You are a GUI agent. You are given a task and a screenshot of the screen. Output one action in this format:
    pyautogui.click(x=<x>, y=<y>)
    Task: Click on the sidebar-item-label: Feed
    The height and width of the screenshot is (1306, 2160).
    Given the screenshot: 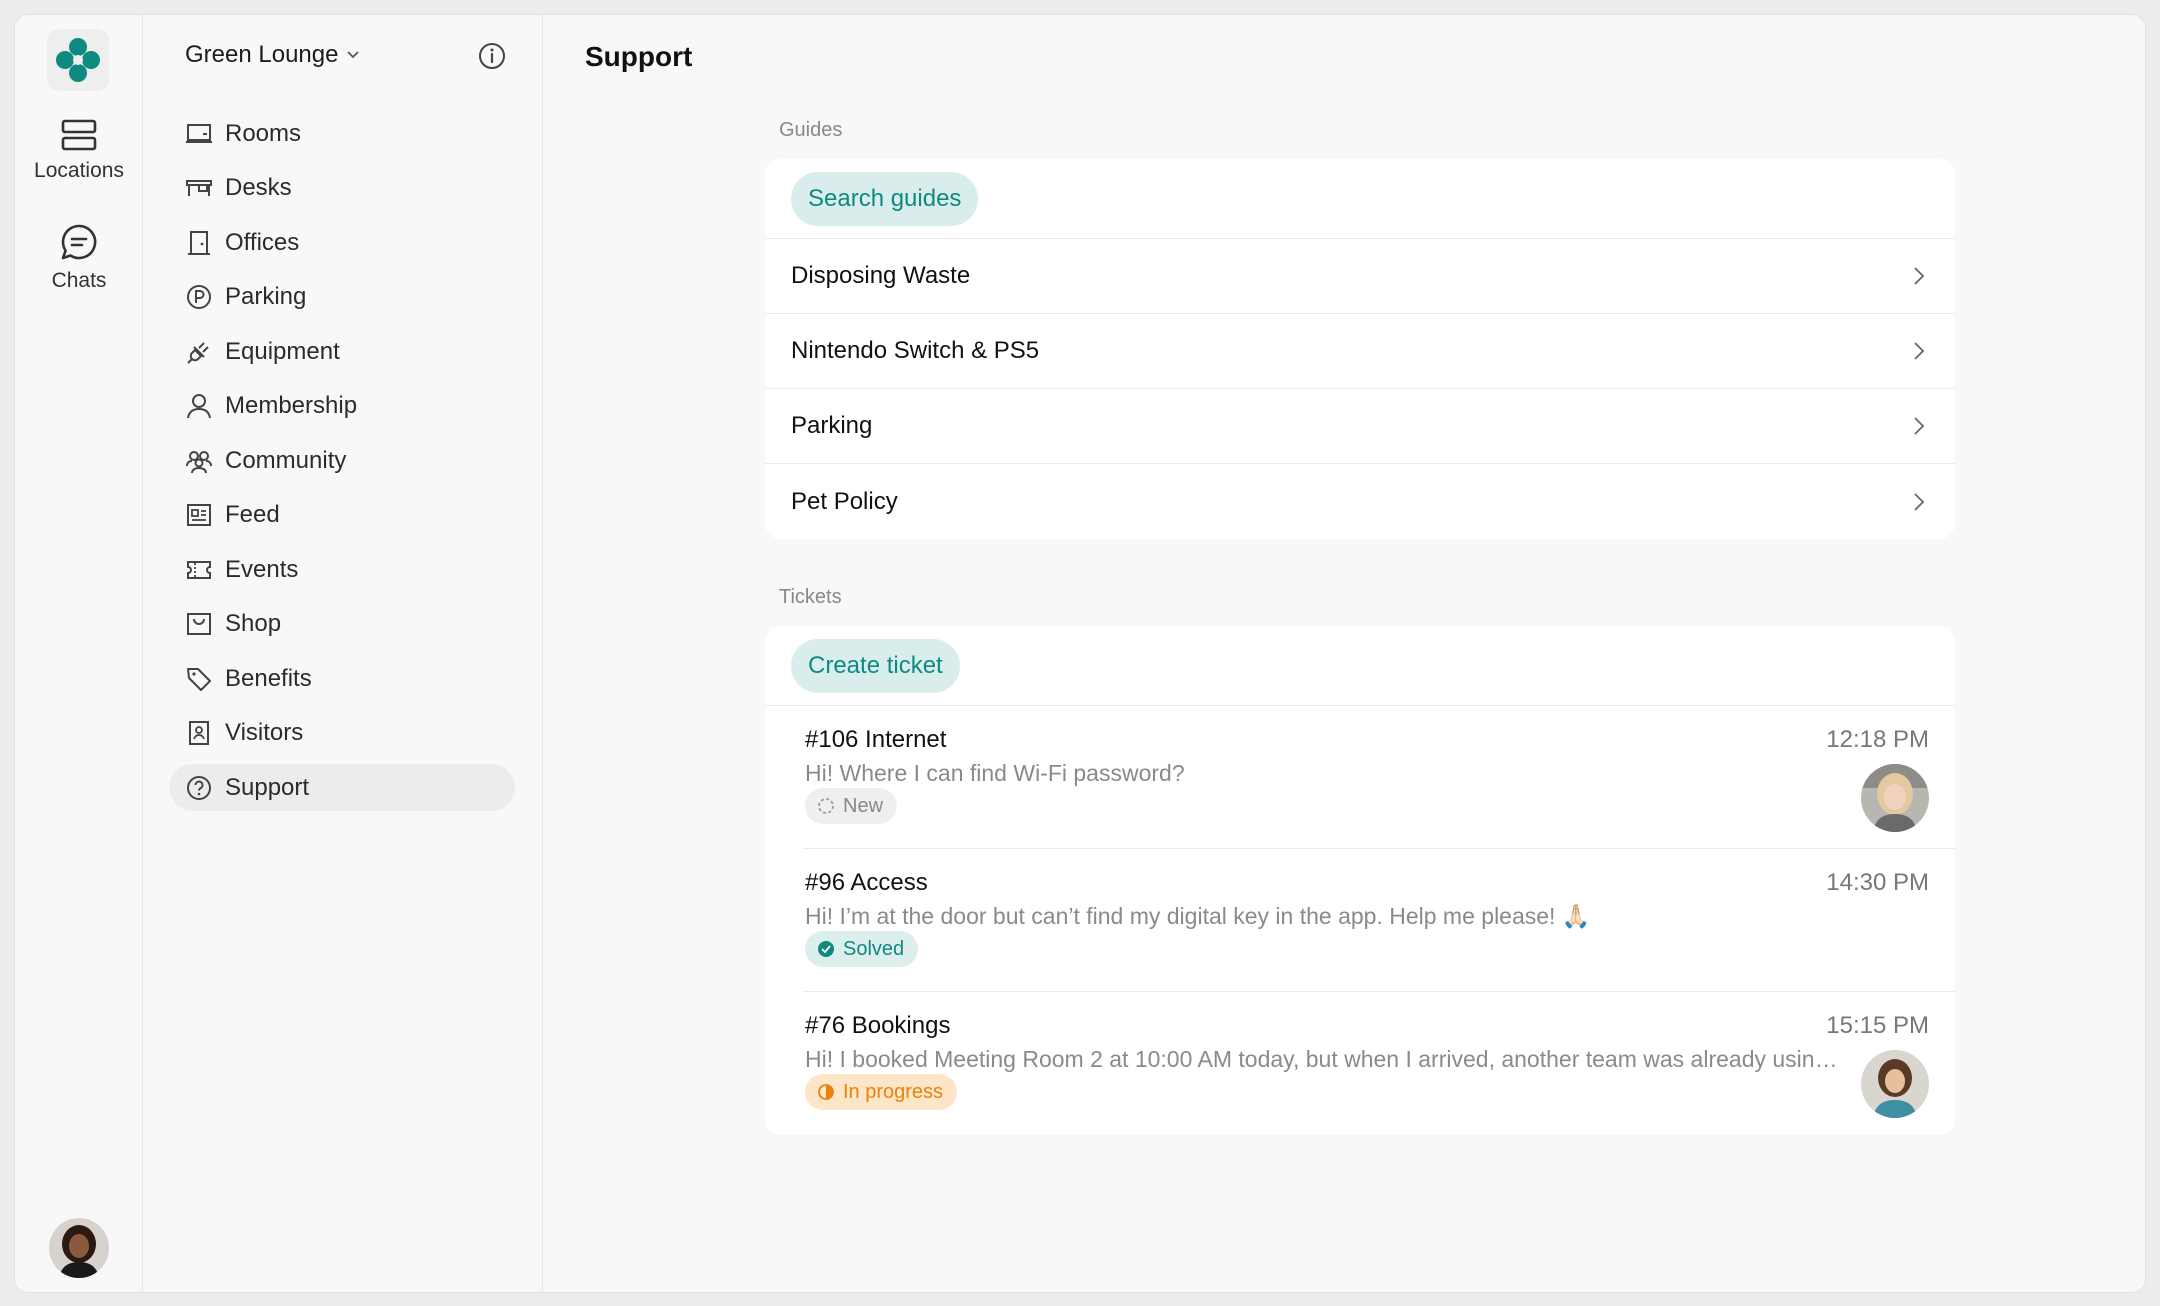 What is the action you would take?
    pyautogui.click(x=252, y=514)
    